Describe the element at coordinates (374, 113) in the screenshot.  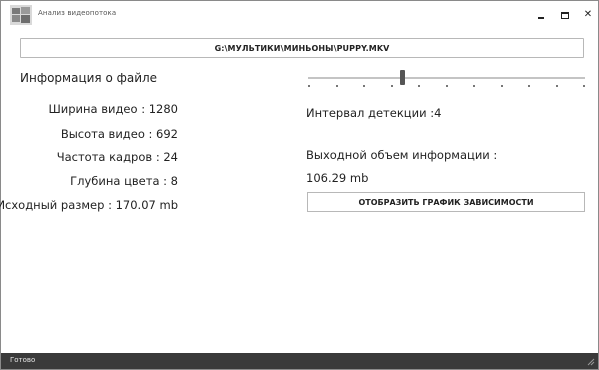
I see `detection-interval-label: Интервал детекции :4` at that location.